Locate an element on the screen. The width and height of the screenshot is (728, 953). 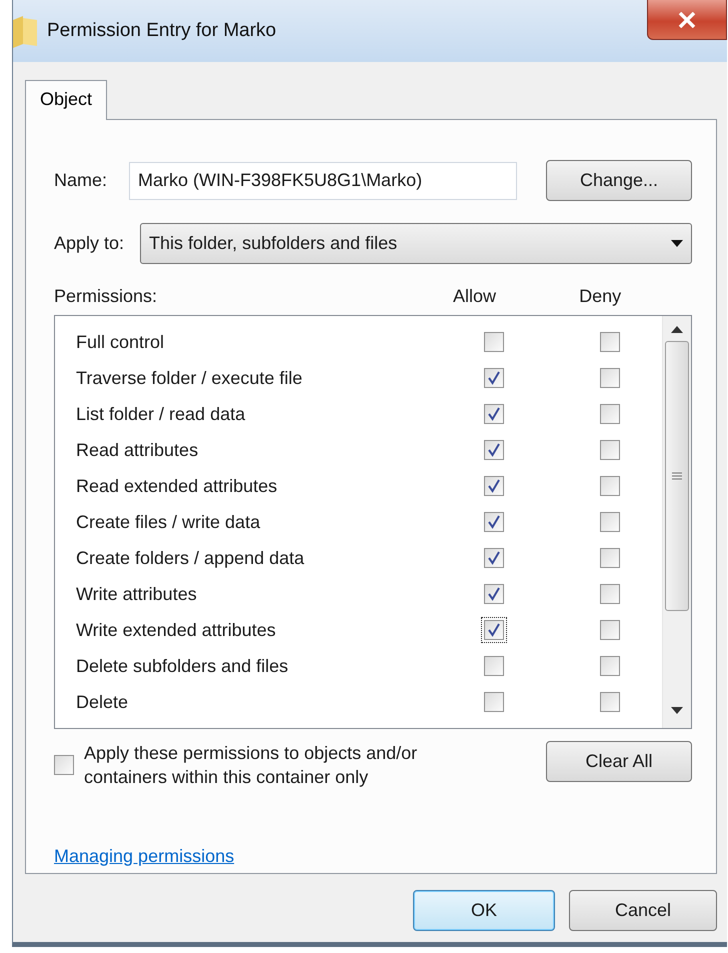
column-header: Allow is located at coordinates (475, 296).